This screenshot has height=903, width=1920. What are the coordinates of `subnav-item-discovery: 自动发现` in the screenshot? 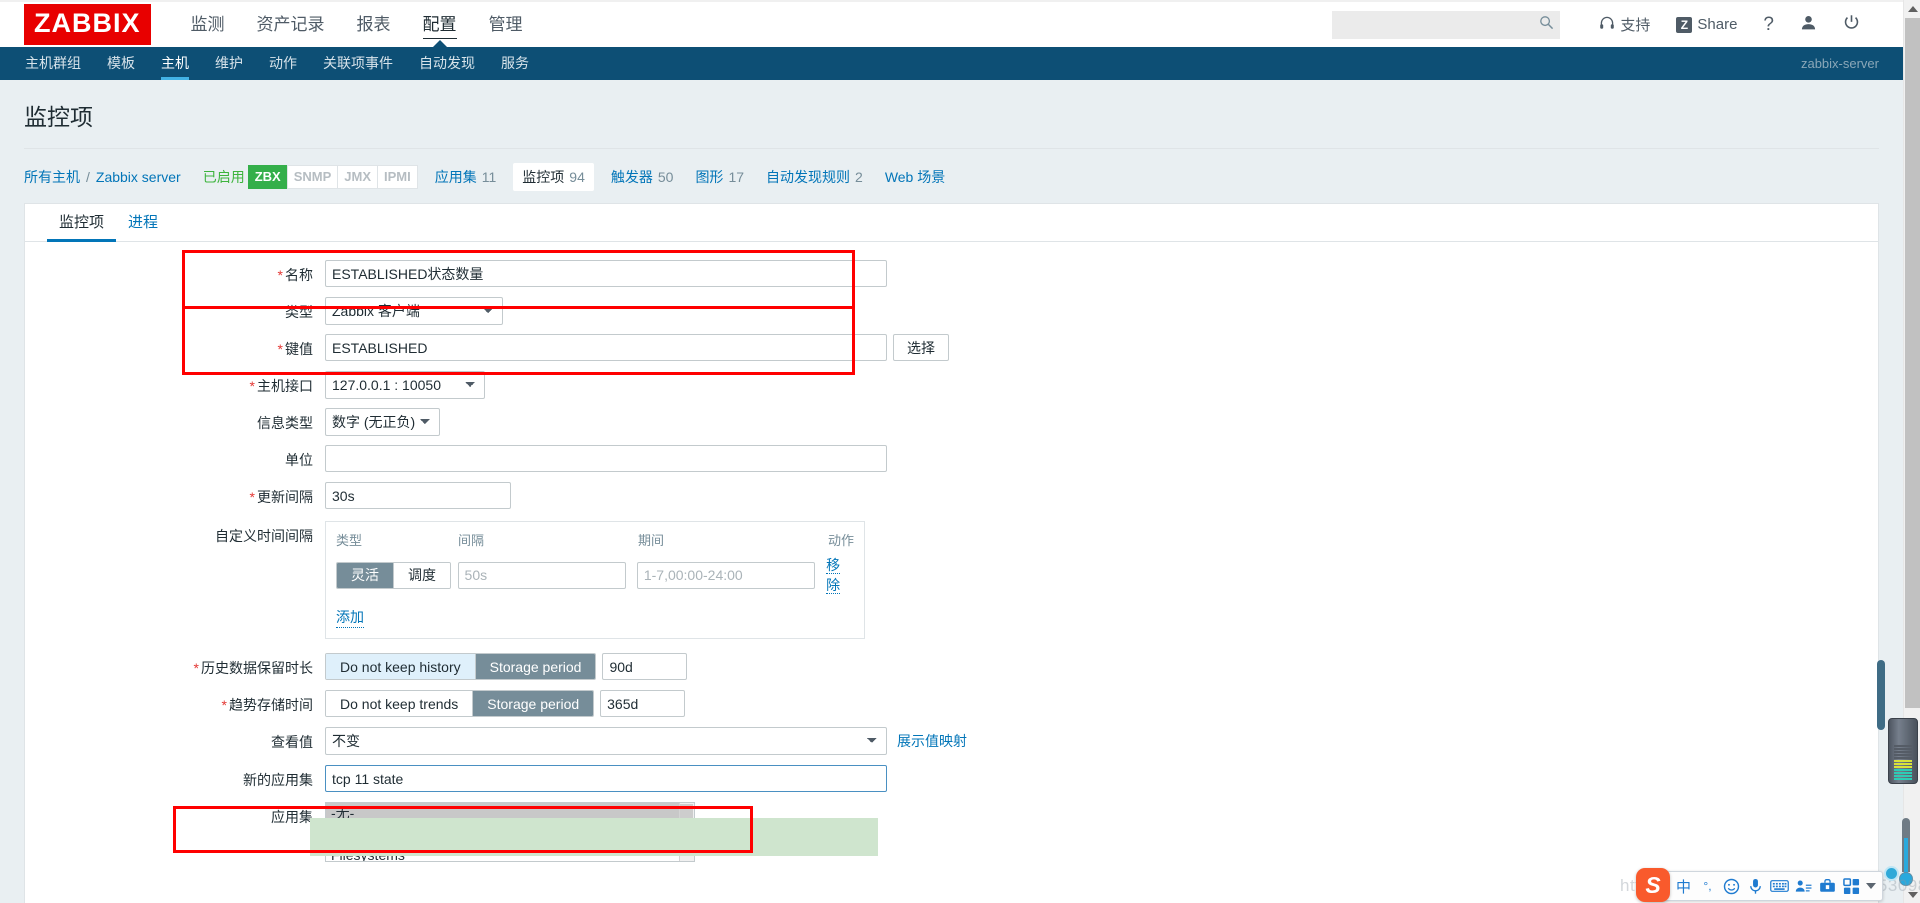 It's located at (447, 63).